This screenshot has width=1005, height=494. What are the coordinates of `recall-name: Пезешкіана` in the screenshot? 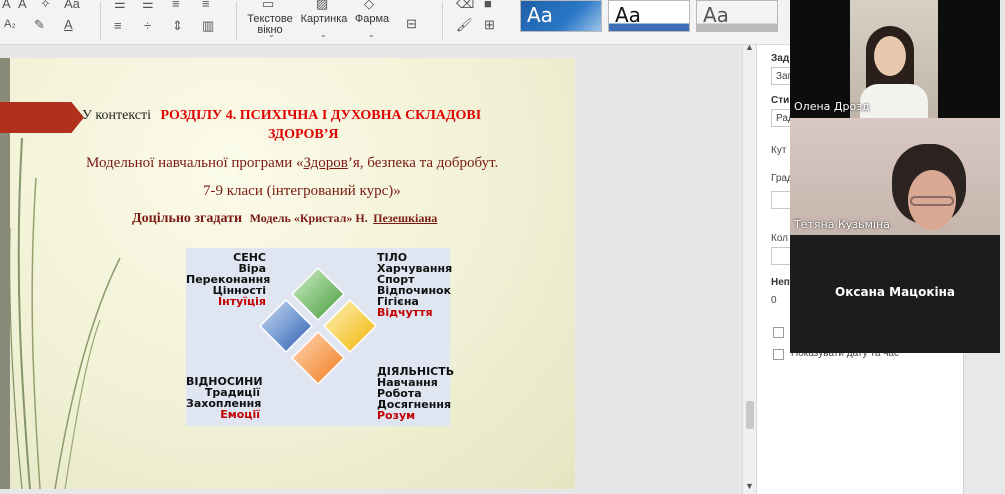 It's located at (405, 218).